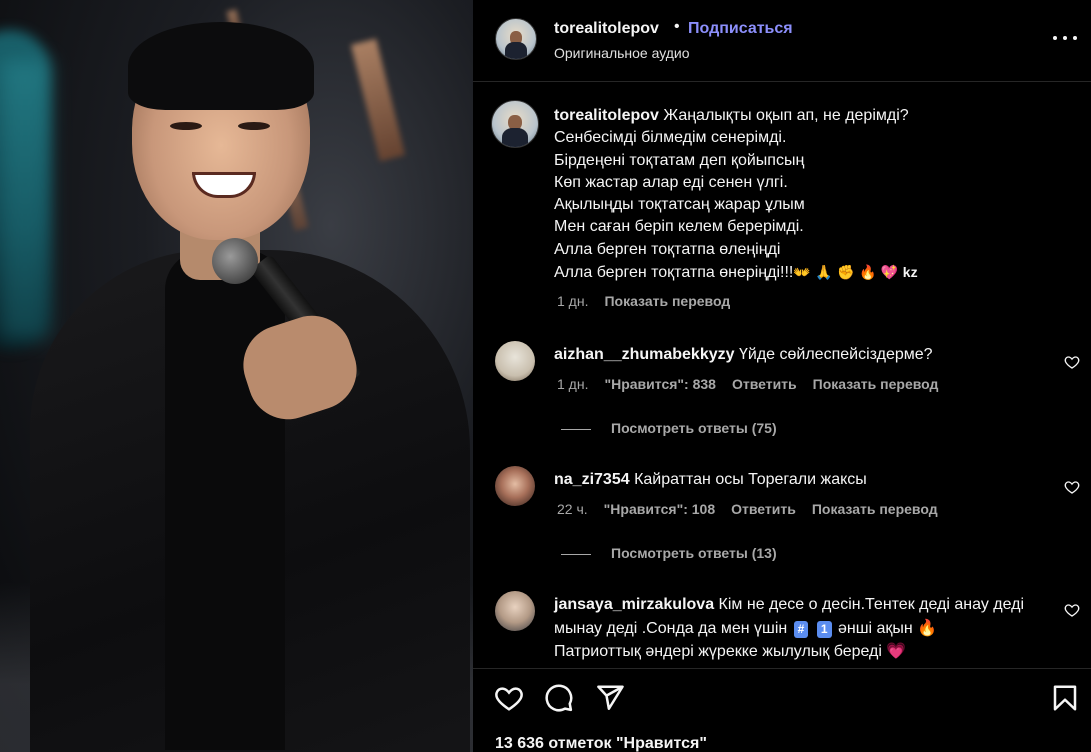  What do you see at coordinates (674, 273) in the screenshot?
I see `caption-line: Алла берген тоқтатпа өнеріңді!!!` at bounding box center [674, 273].